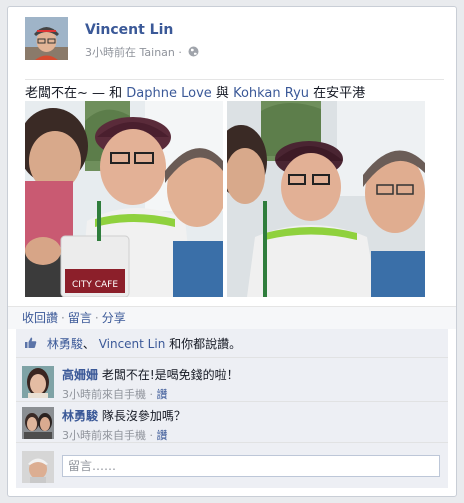 This screenshot has width=464, height=503. I want to click on tagged-user-kohkan: Kohkan Ryu, so click(271, 93).